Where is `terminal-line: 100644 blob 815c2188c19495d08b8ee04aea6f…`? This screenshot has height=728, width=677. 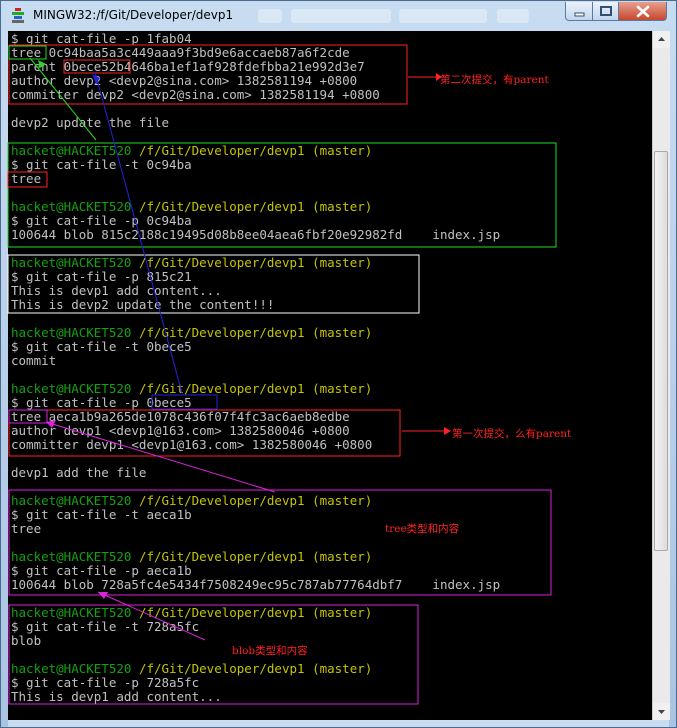
terminal-line: 100644 blob 815c2188c19495d08b8ee04aea6f… is located at coordinates (256, 234).